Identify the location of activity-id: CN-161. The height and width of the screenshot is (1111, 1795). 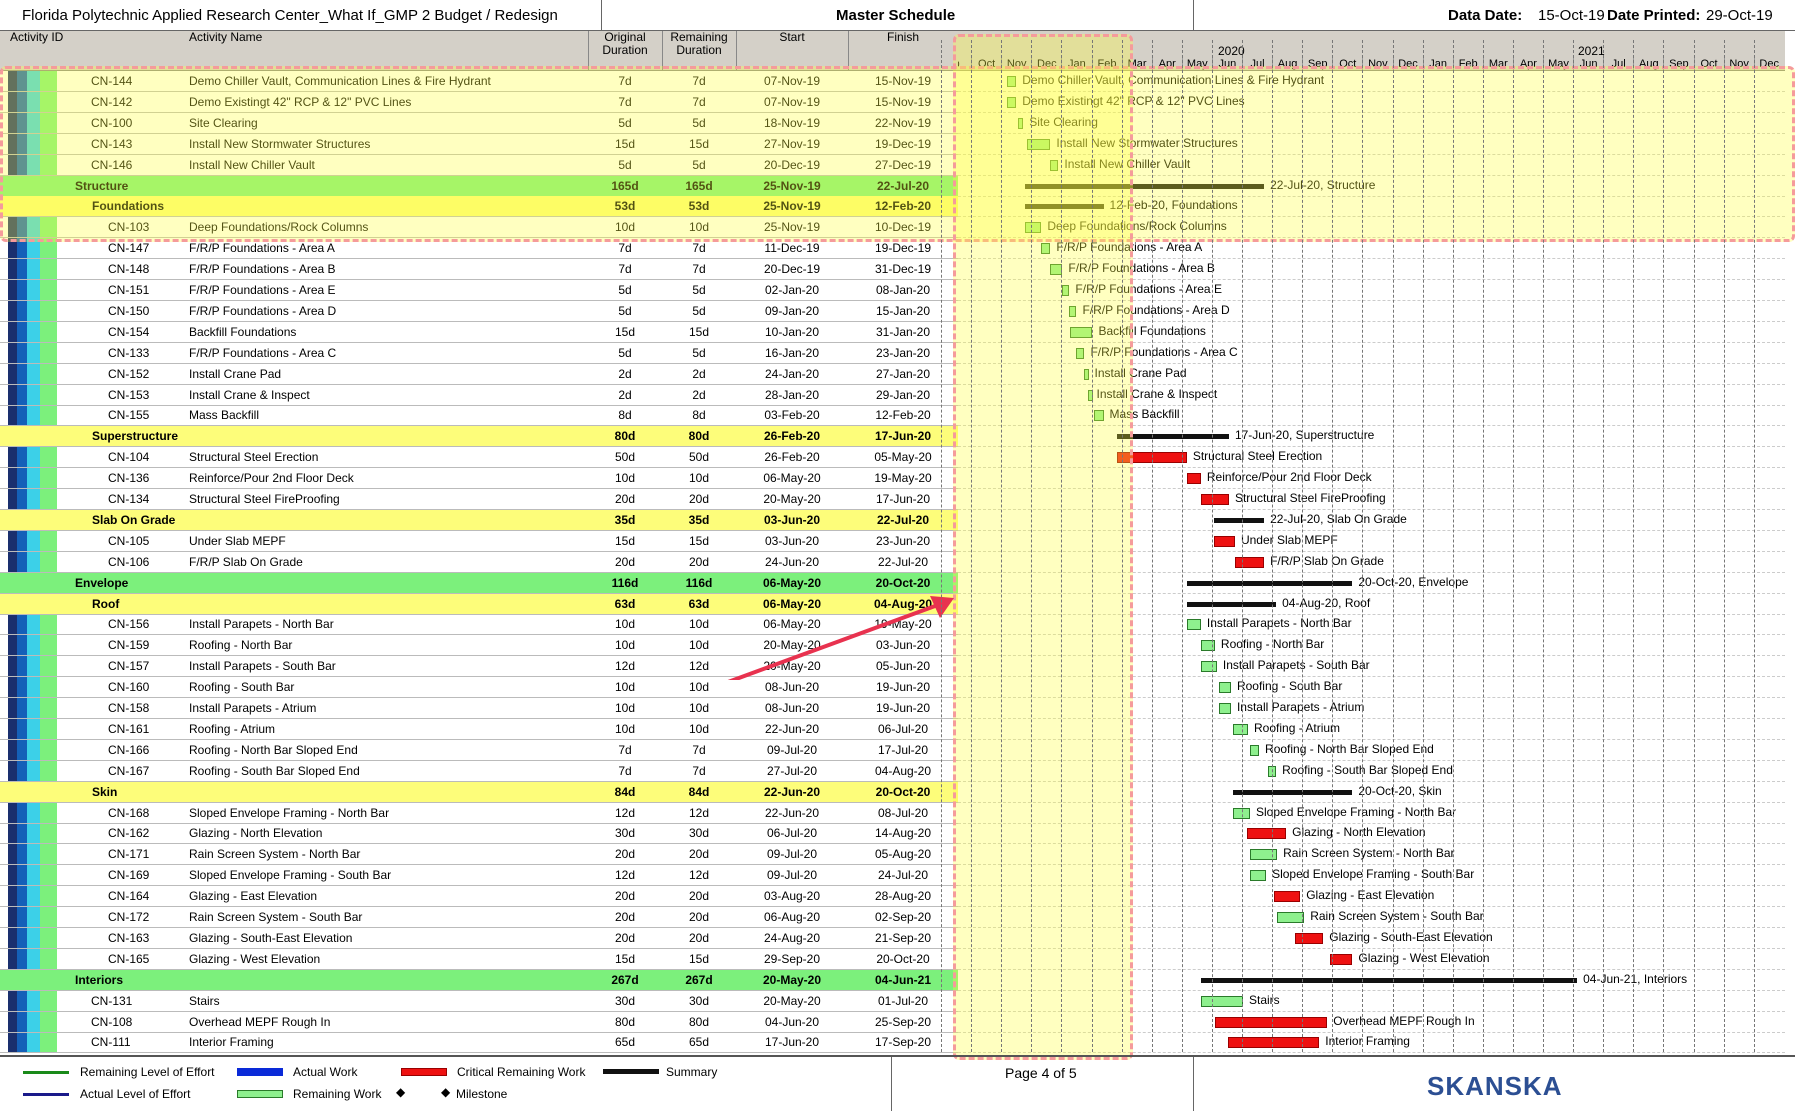
(129, 728).